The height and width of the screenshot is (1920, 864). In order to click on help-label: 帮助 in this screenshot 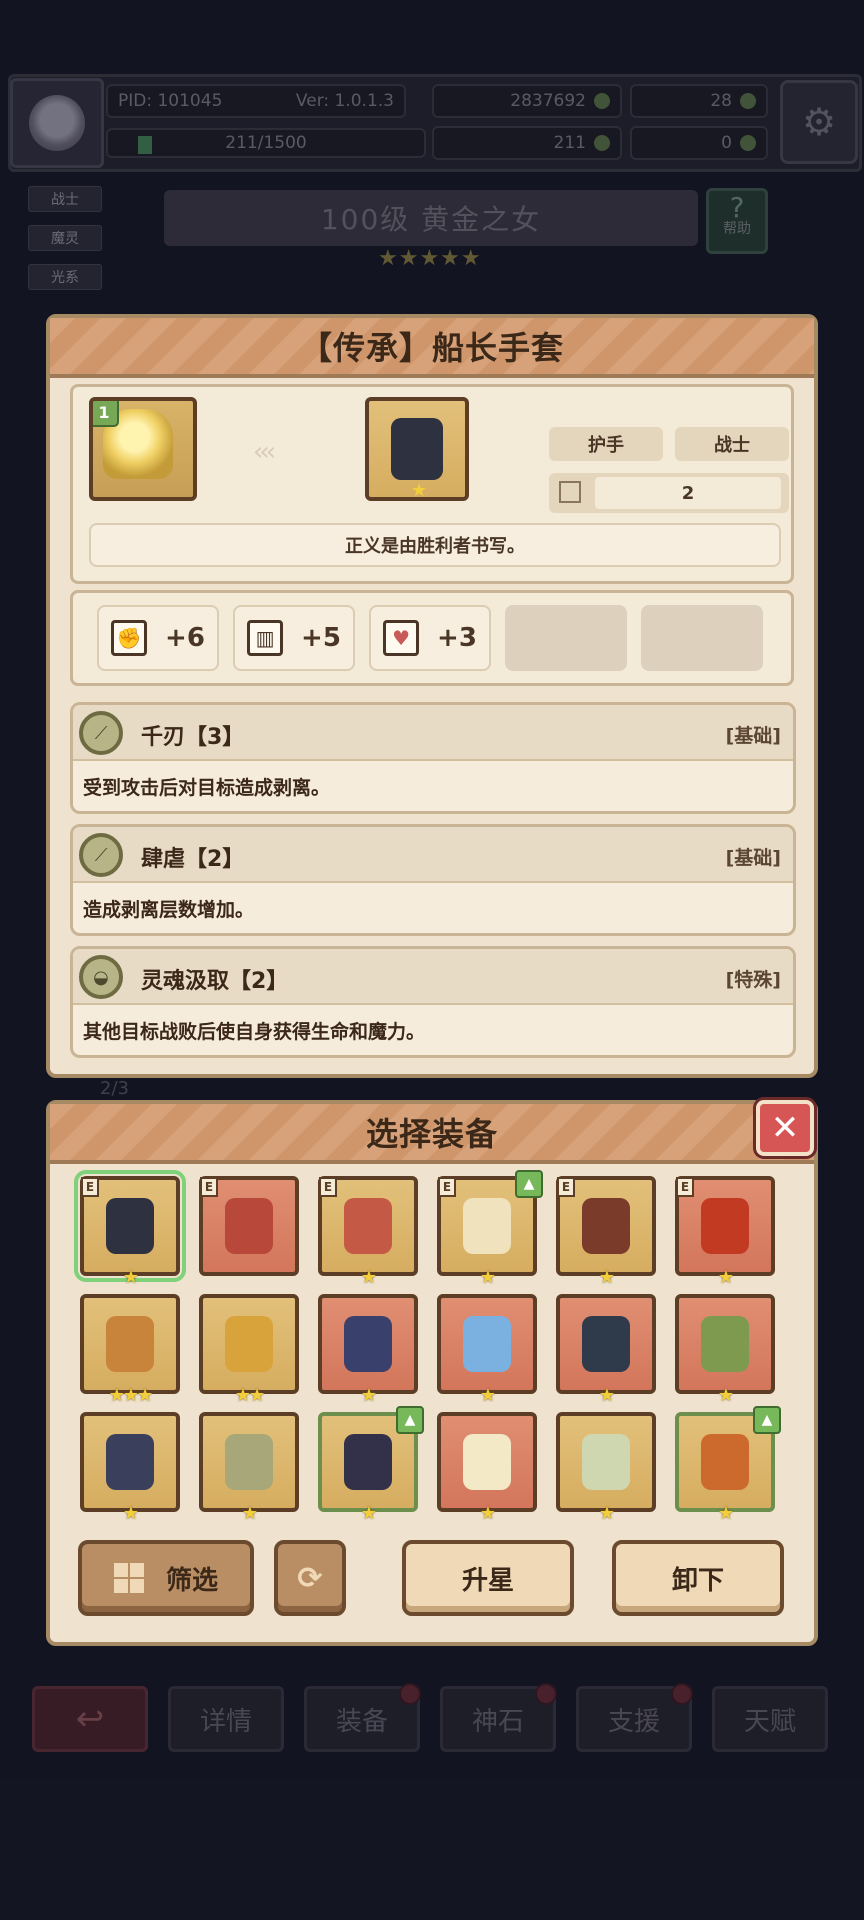, I will do `click(737, 229)`.